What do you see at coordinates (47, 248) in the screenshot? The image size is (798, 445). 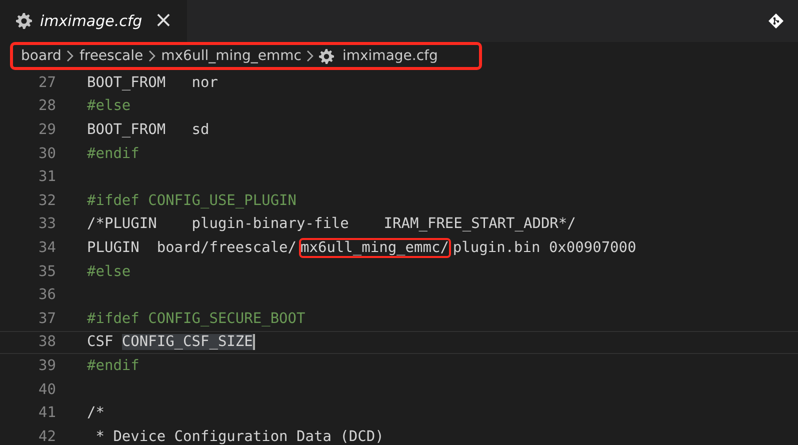 I see `line-number: 34` at bounding box center [47, 248].